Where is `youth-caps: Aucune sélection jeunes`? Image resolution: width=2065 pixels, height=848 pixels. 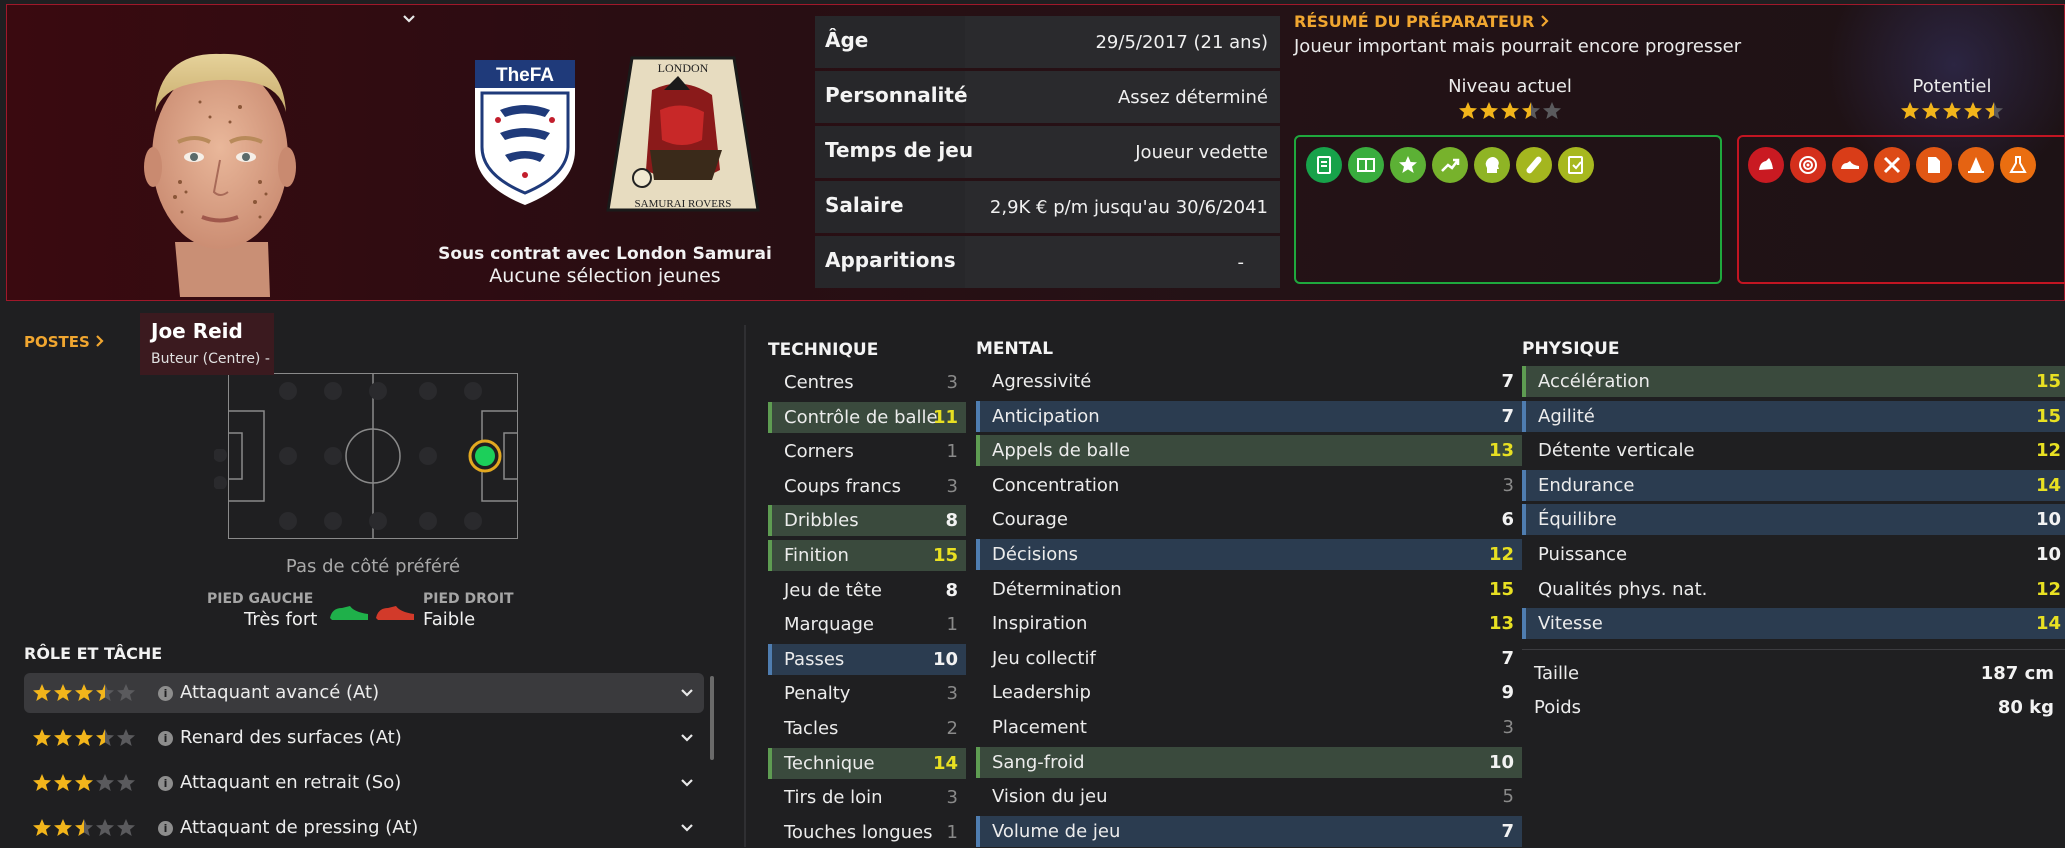 youth-caps: Aucune sélection jeunes is located at coordinates (605, 276).